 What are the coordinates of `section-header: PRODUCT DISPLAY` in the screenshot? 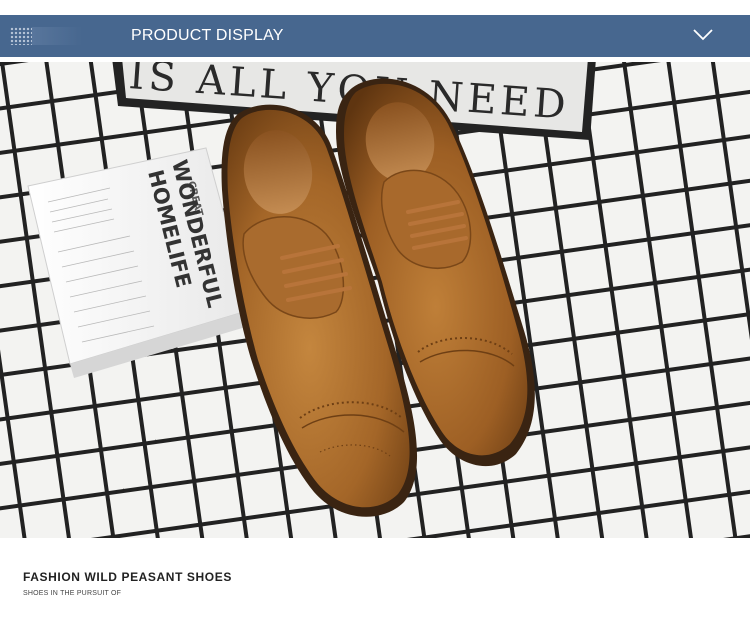 It's located at (375, 36).